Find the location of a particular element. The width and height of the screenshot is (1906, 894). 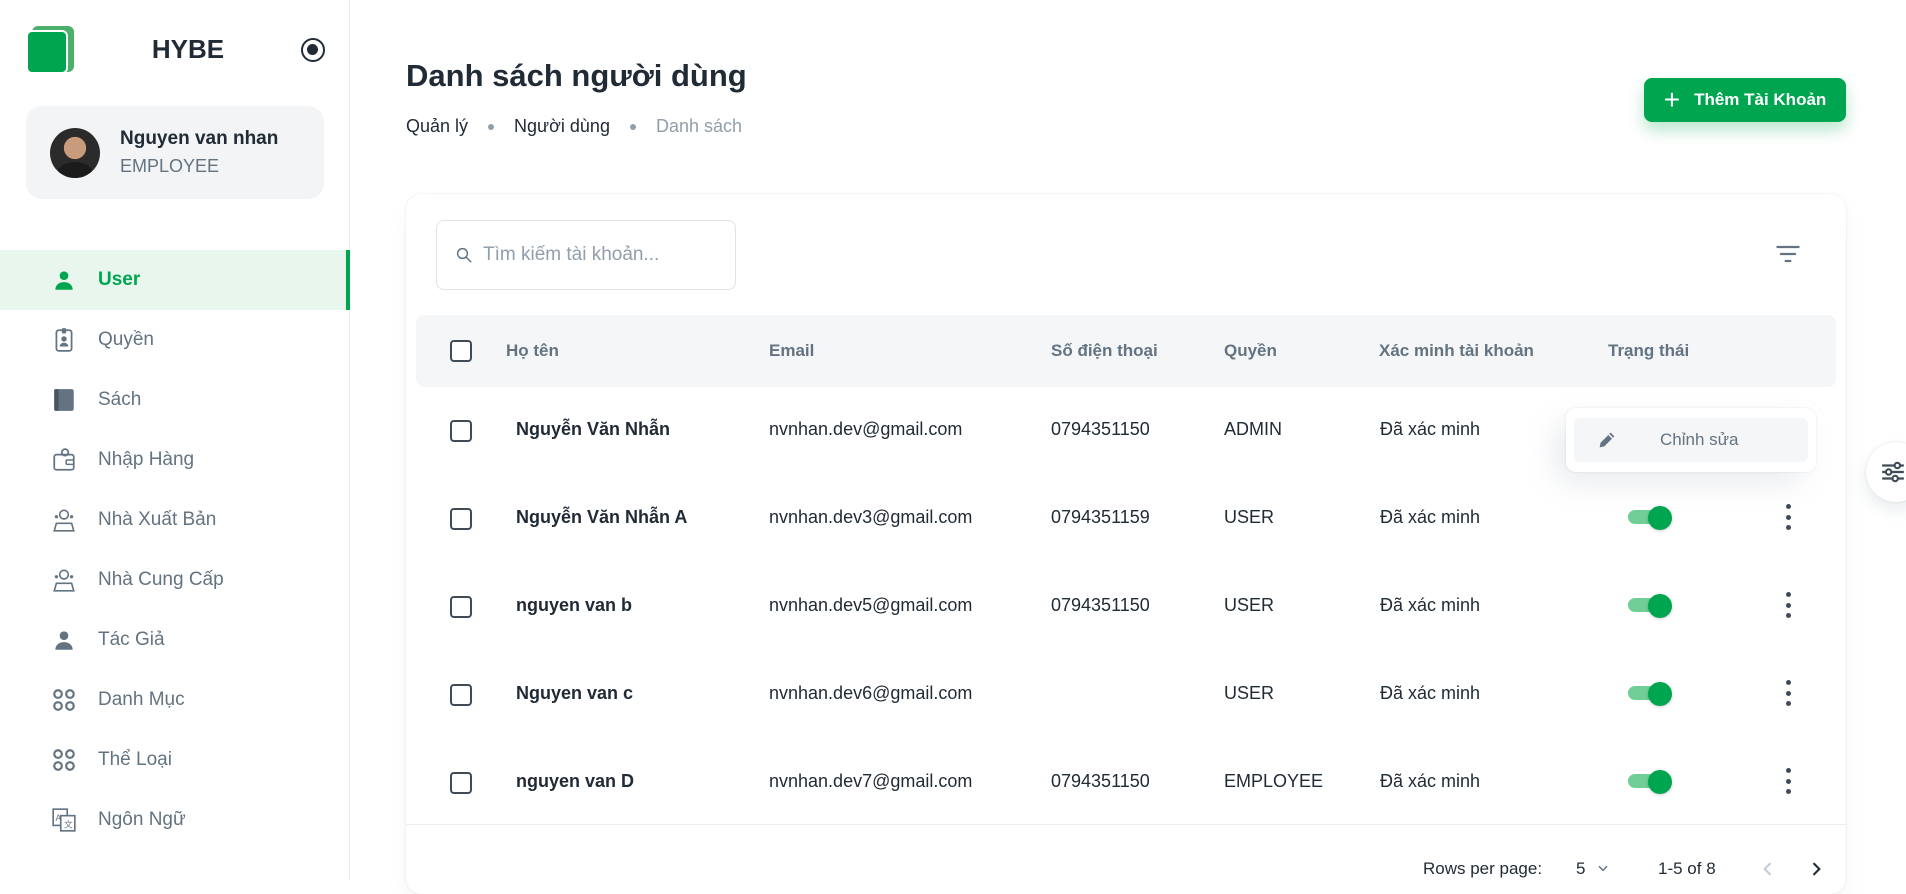

sidebar-item-ngon-ngu: A文 Ngôn Ngữ is located at coordinates (175, 820).